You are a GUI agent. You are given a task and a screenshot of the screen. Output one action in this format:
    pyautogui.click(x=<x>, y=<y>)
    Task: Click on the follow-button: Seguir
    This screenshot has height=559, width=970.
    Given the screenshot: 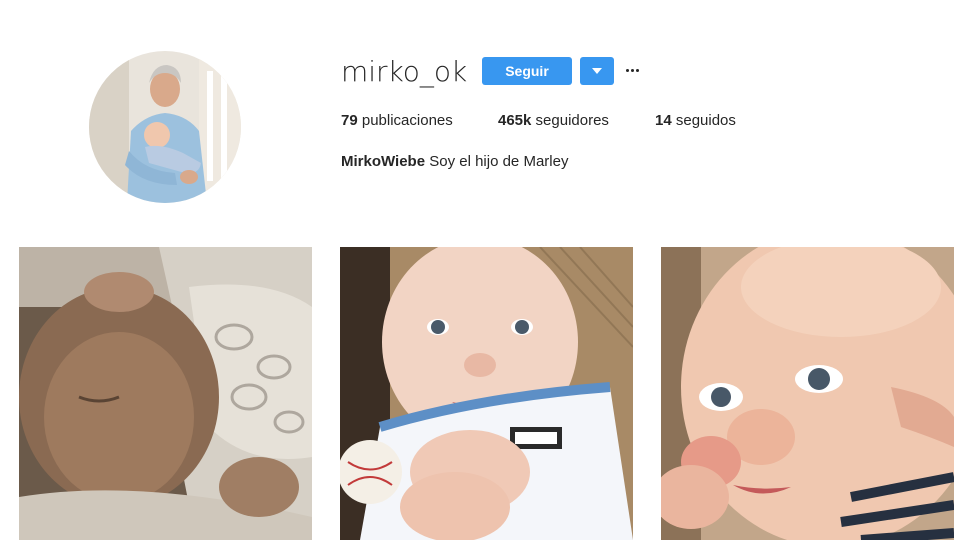 What is the action you would take?
    pyautogui.click(x=527, y=71)
    